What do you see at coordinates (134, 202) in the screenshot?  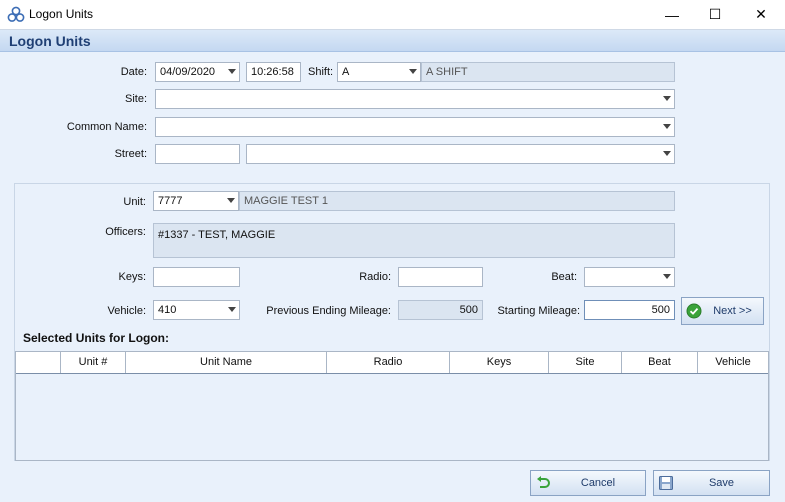 I see `unit-label: Unit:` at bounding box center [134, 202].